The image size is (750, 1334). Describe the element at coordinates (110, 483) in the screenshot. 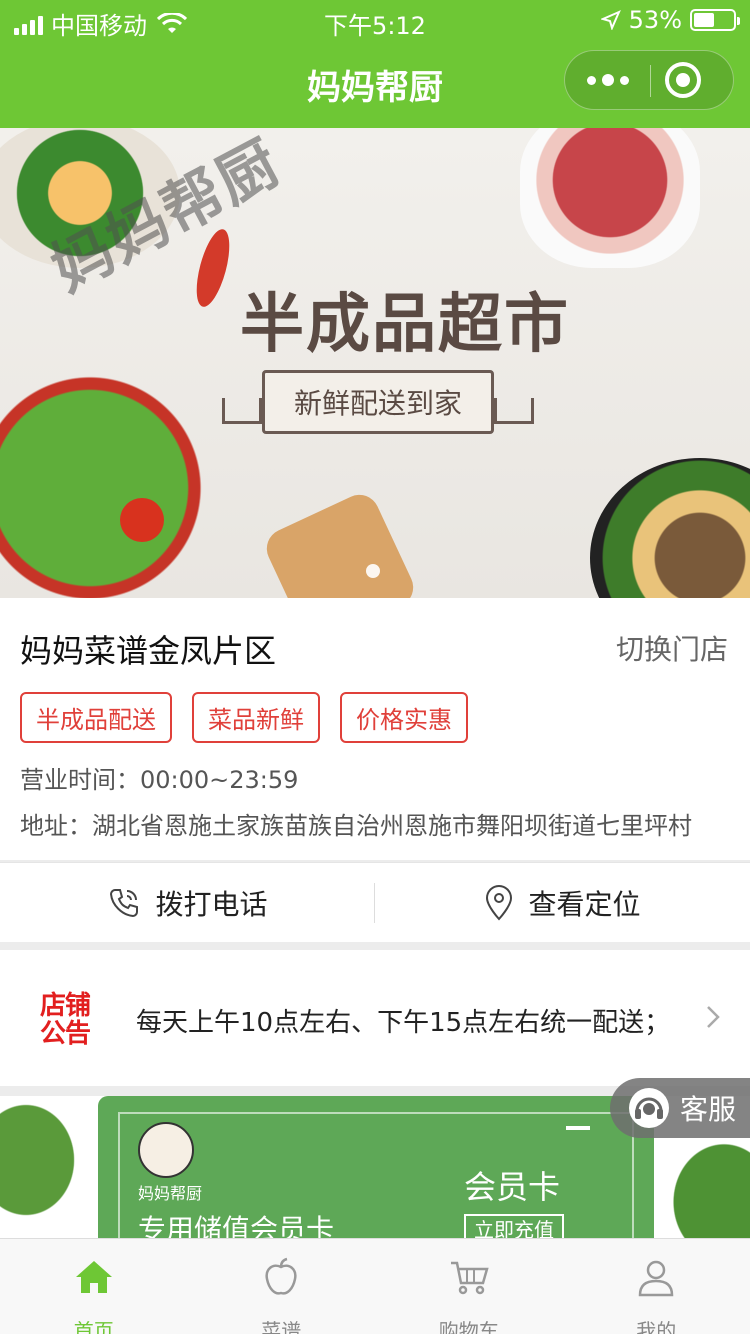

I see `greens-image` at that location.